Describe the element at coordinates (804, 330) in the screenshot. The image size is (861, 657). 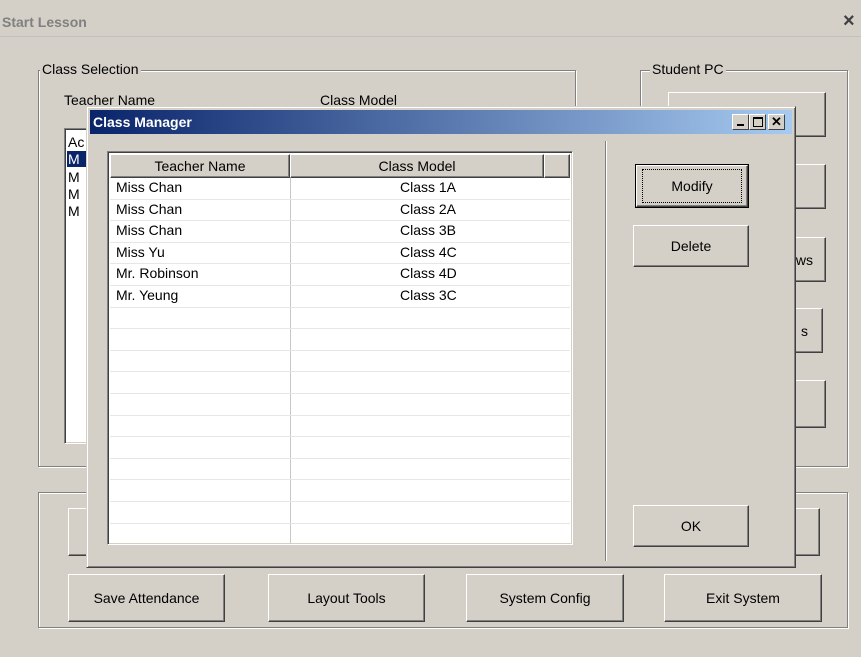
I see `student-pc-button-4-label: s` at that location.